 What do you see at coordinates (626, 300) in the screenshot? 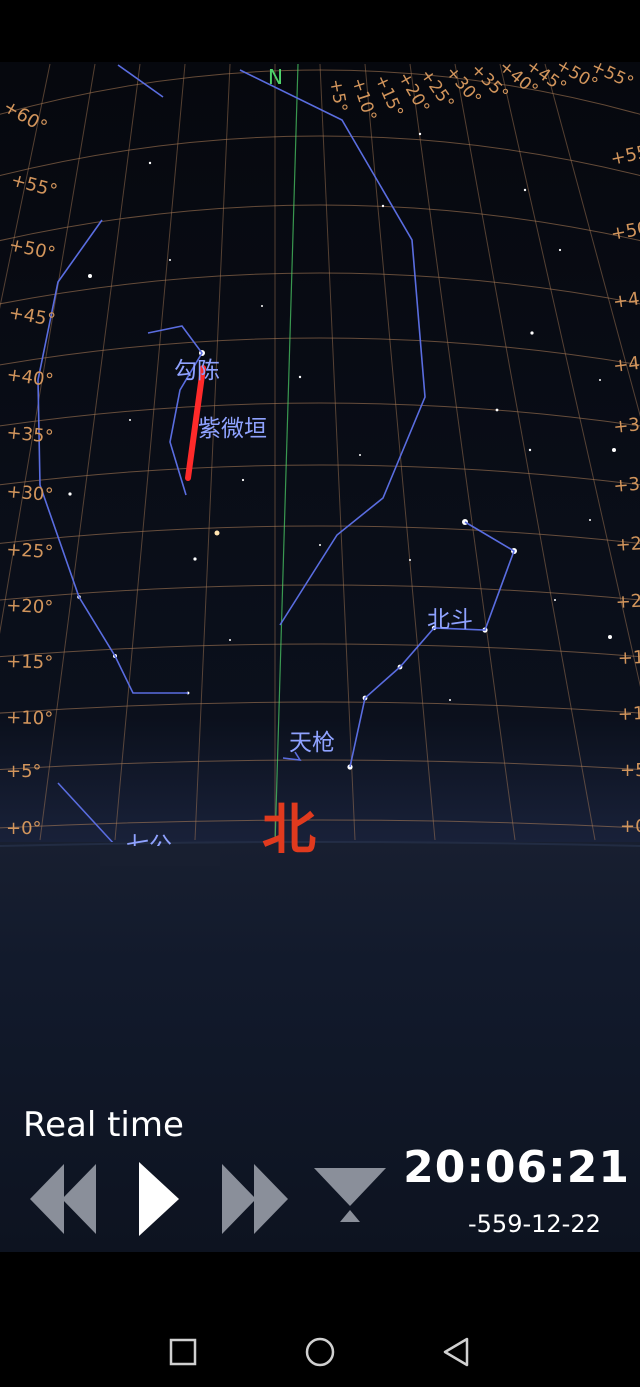
I see `alt-label: +45` at bounding box center [626, 300].